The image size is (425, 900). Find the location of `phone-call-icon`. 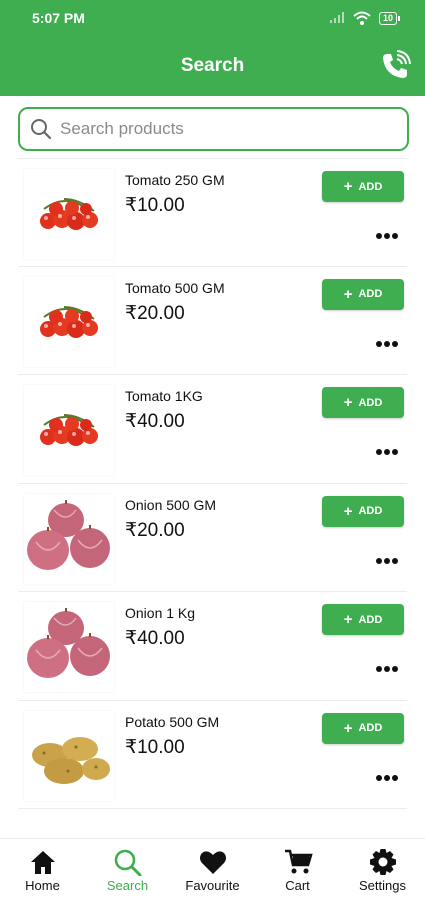

phone-call-icon is located at coordinates (395, 66).